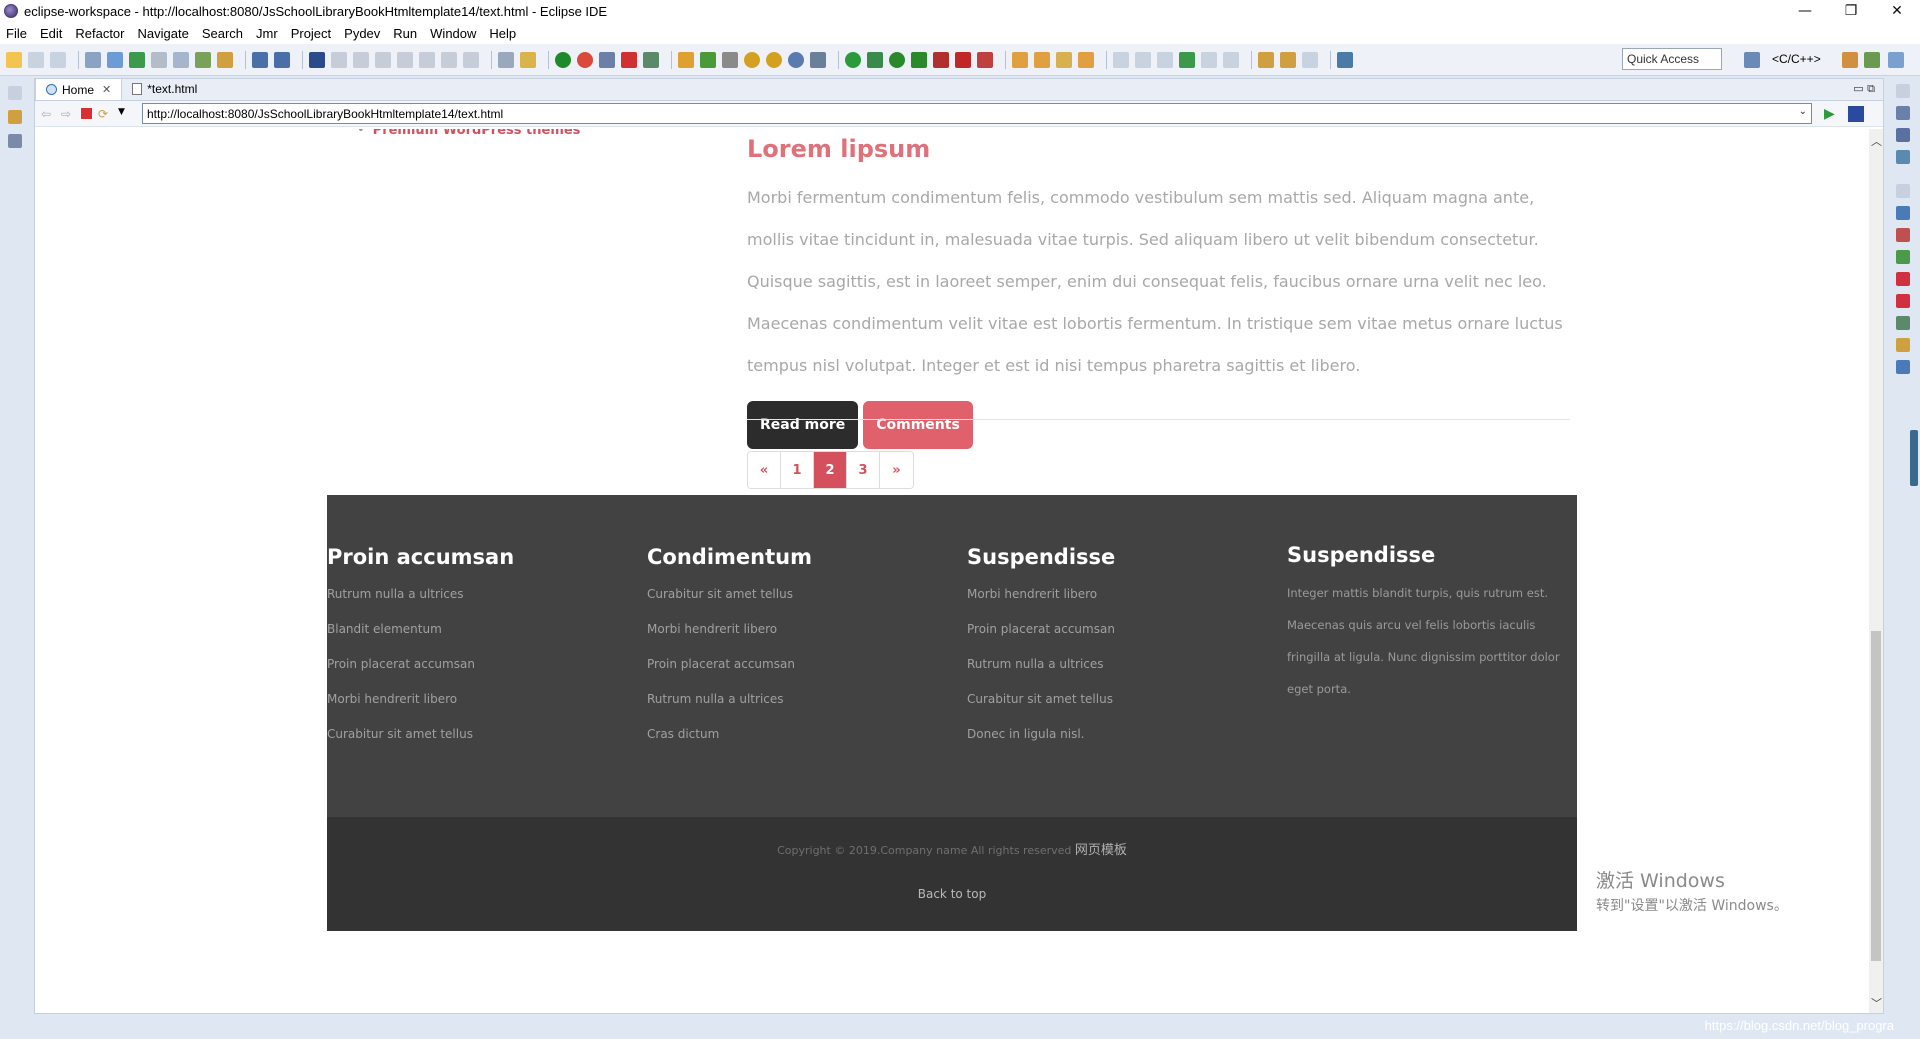 The width and height of the screenshot is (1920, 1039). What do you see at coordinates (1864, 89) in the screenshot?
I see `minimize-maximize-icons: ▭ ⧉` at bounding box center [1864, 89].